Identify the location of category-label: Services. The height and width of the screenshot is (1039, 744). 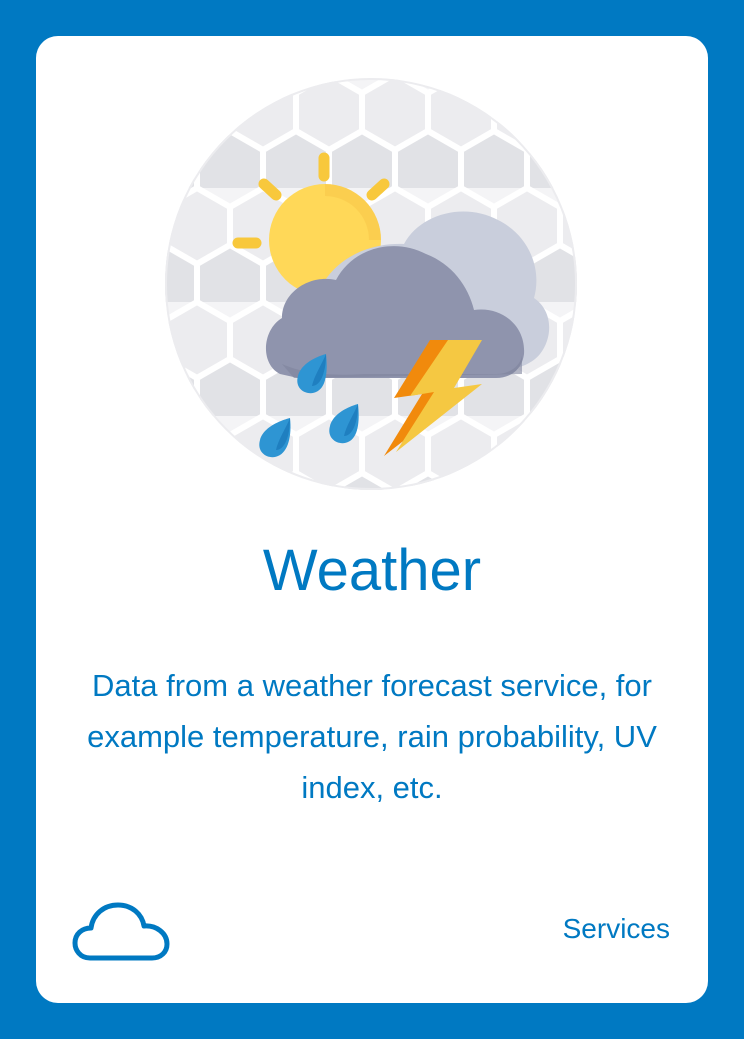
(616, 928).